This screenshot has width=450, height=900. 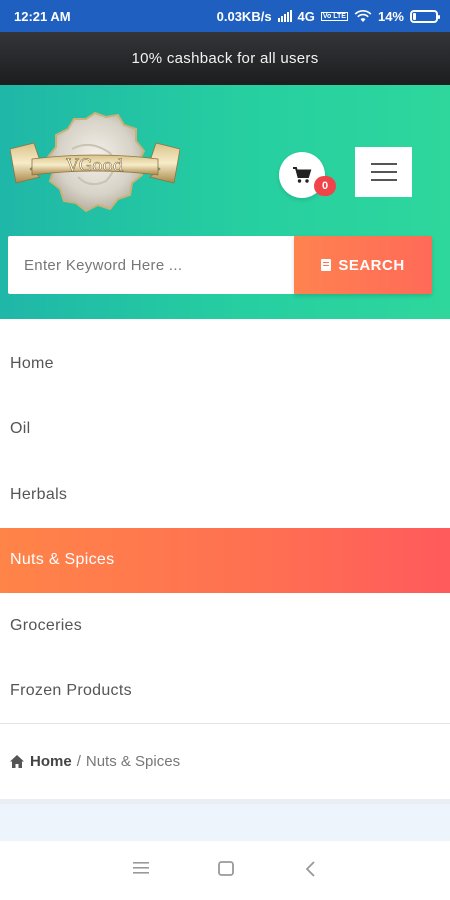 I want to click on battery-percent: 14%, so click(x=390, y=16).